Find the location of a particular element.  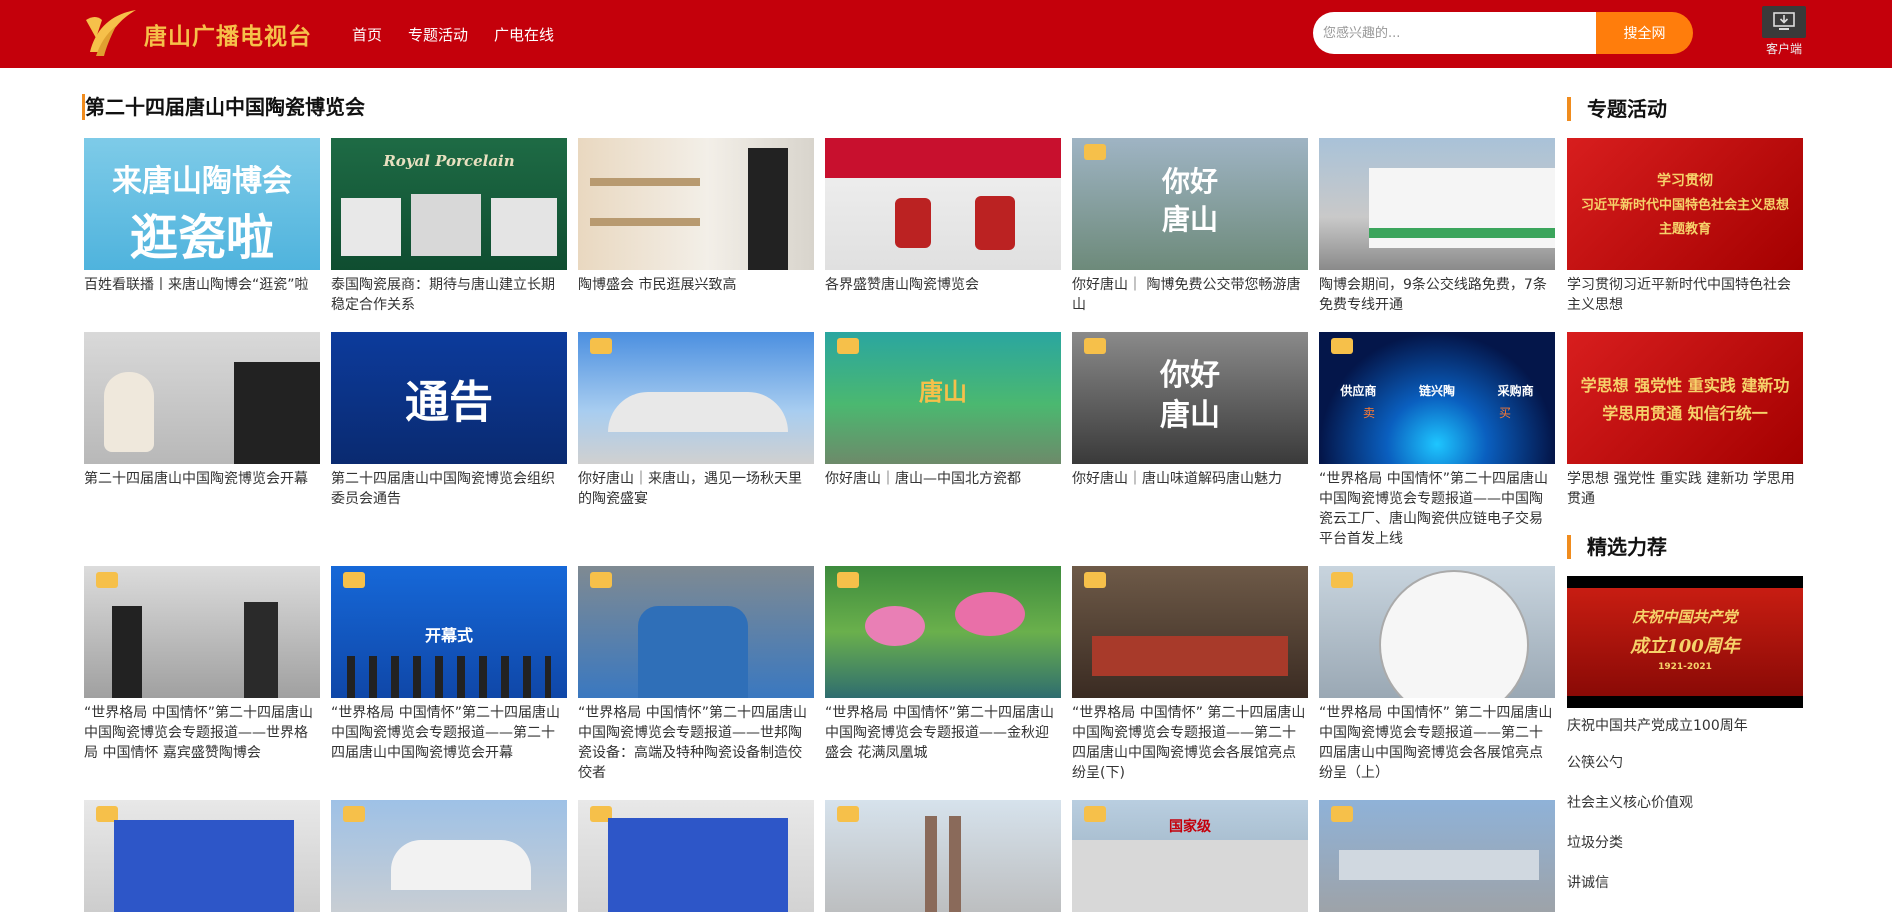

news-card: 来唐山陶博会 逛瓷啦 百姓看联播丨来唐山陶博会“逛瓷”啦 is located at coordinates (202, 216).